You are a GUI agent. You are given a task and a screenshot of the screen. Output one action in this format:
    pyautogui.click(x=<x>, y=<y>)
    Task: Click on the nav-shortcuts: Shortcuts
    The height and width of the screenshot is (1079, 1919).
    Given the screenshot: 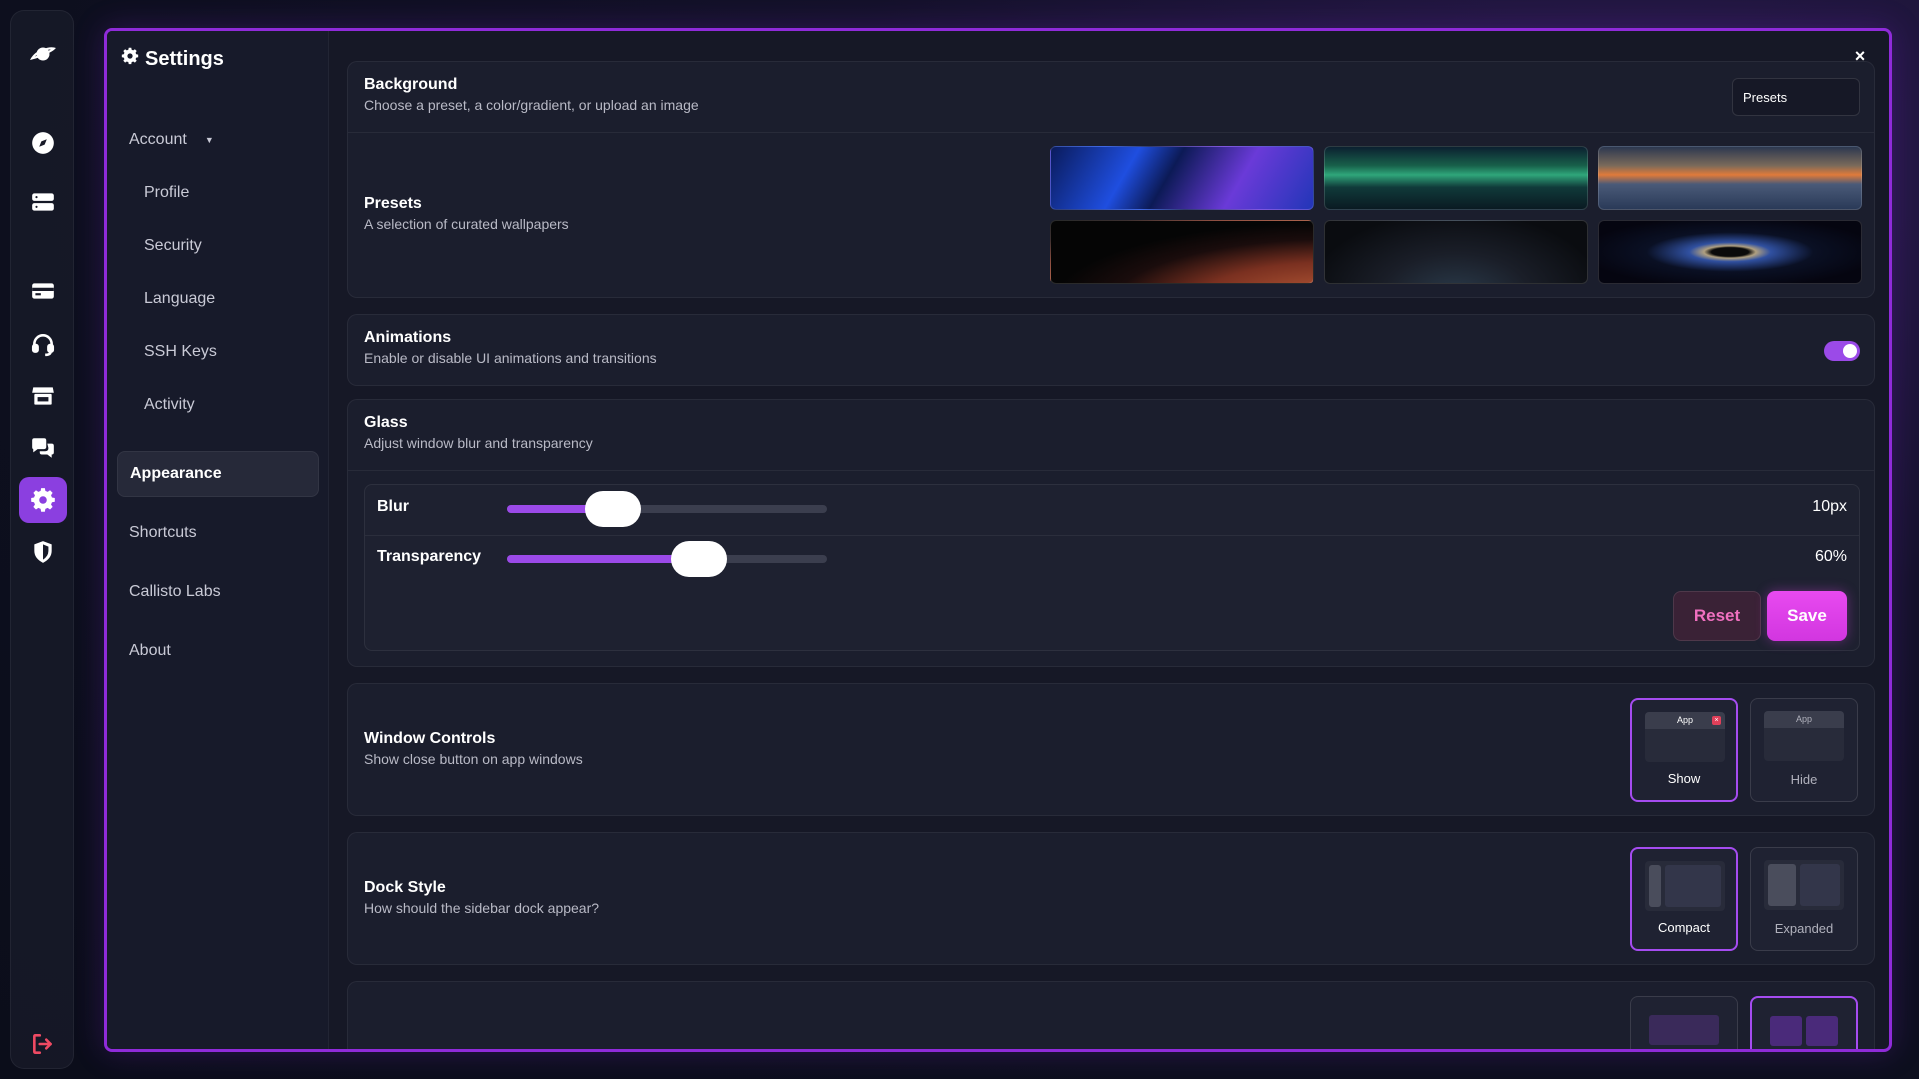 What is the action you would take?
    pyautogui.click(x=218, y=533)
    